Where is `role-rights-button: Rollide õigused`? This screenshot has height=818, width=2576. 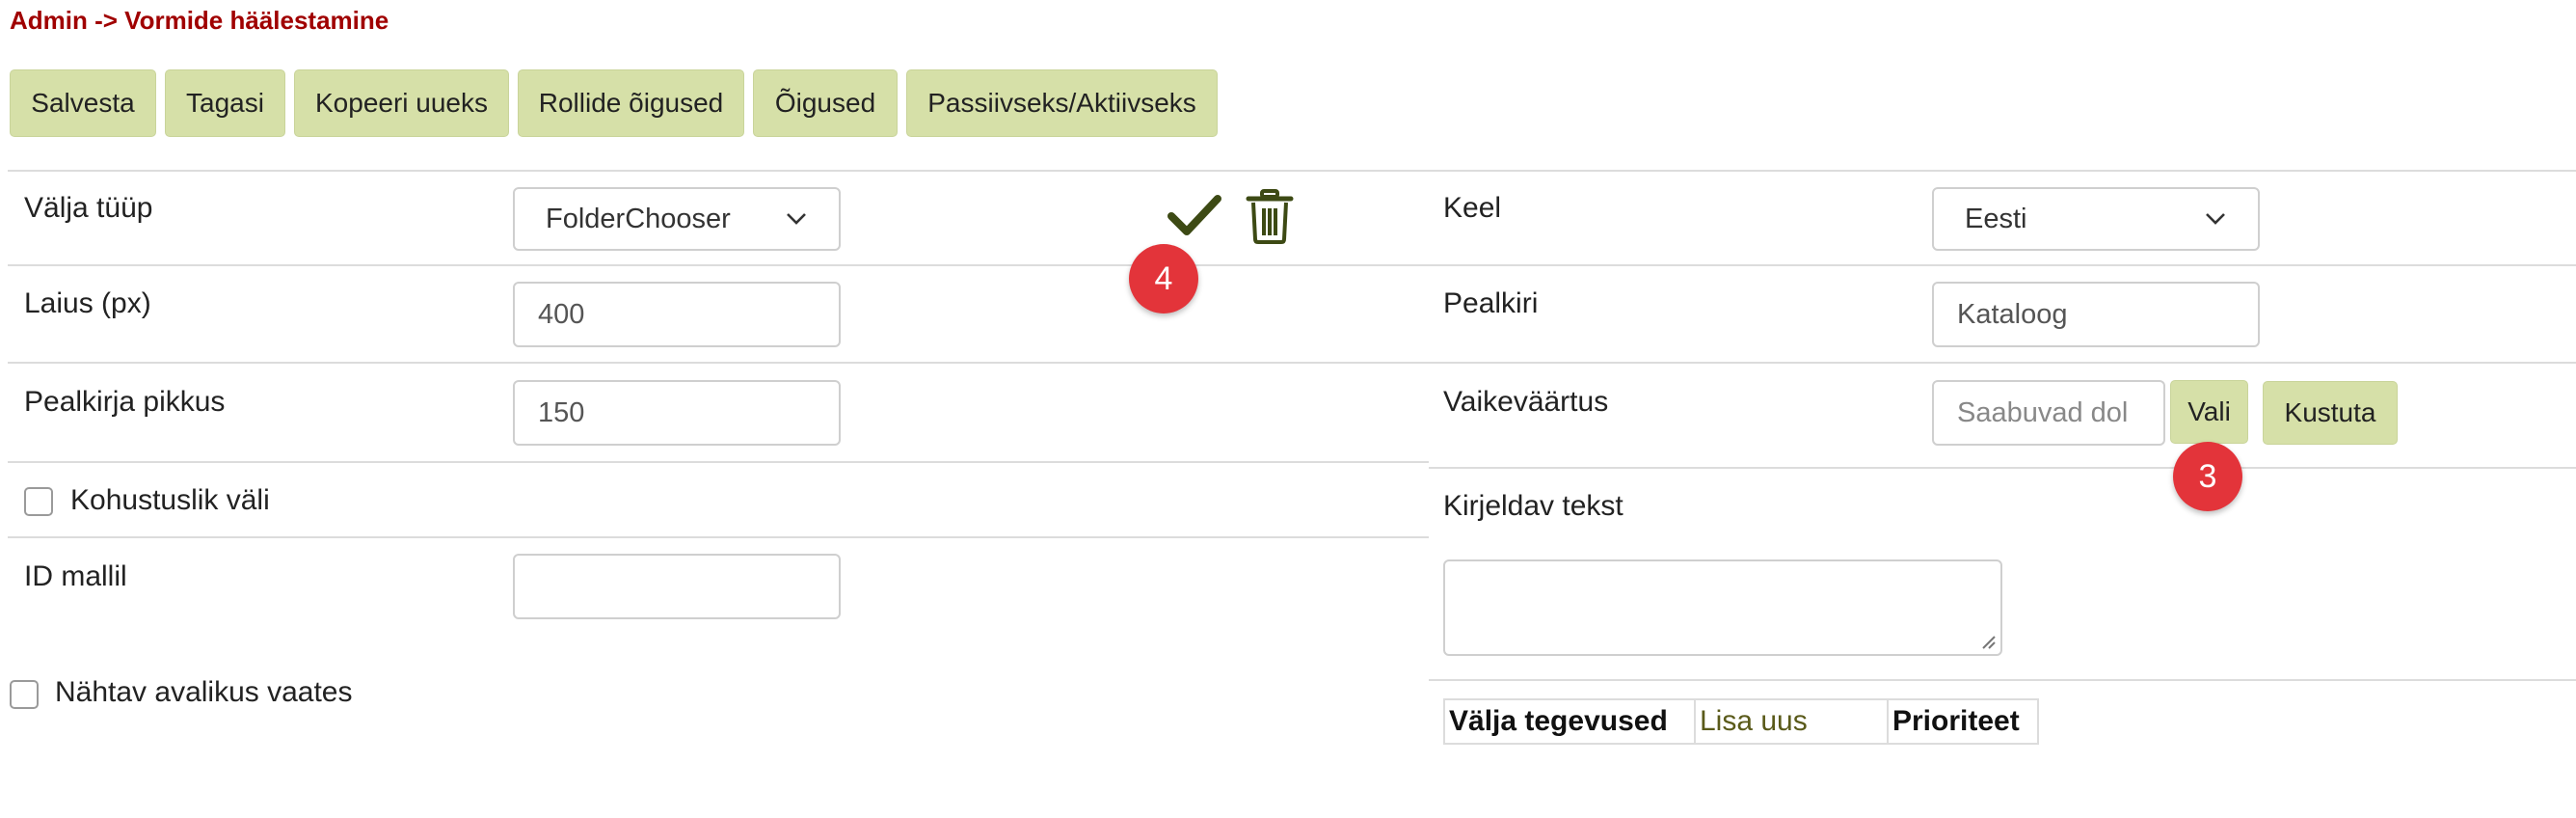 role-rights-button: Rollide õigused is located at coordinates (631, 103).